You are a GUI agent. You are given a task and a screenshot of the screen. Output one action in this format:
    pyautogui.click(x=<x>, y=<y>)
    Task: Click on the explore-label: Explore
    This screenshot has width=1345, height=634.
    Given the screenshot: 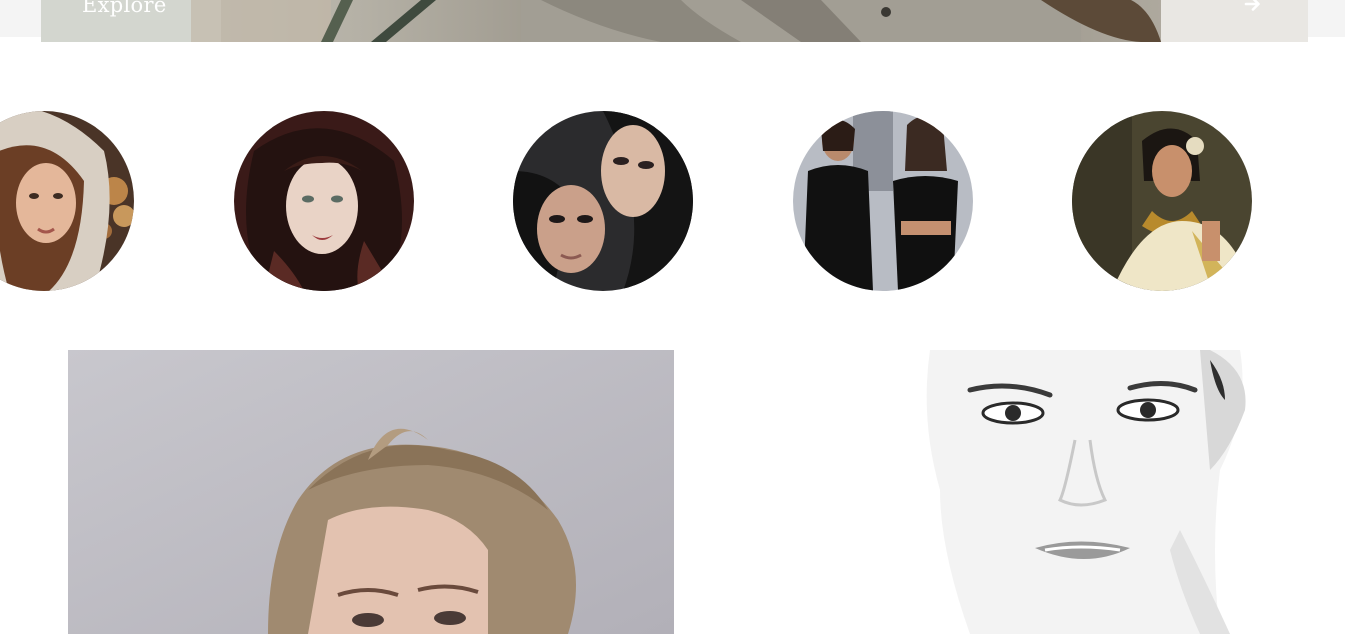 What is the action you would take?
    pyautogui.click(x=124, y=8)
    